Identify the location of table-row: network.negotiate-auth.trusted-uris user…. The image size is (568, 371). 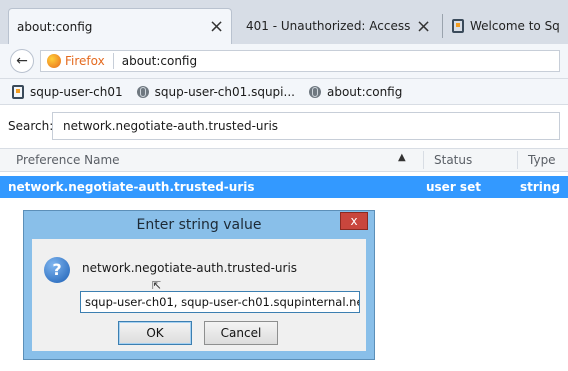
(284, 187).